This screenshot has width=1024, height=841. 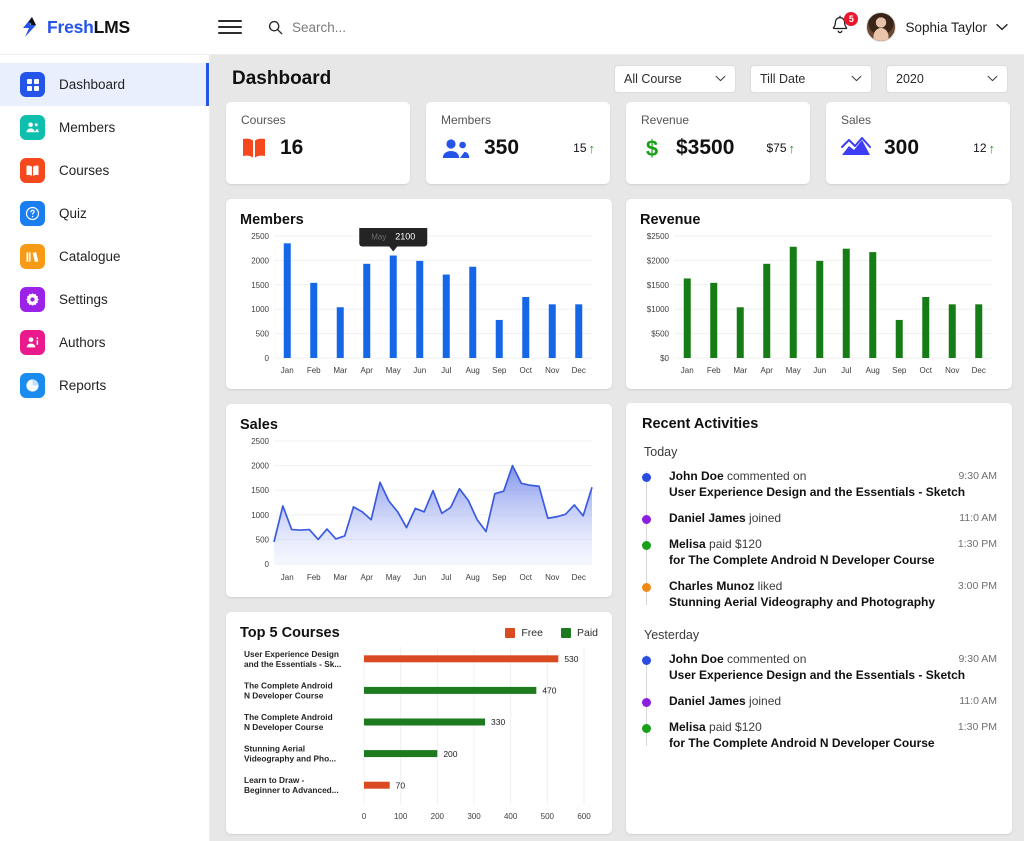 I want to click on stat-card-revenue: Revenue $ $3500 $75 ↑, so click(x=718, y=143).